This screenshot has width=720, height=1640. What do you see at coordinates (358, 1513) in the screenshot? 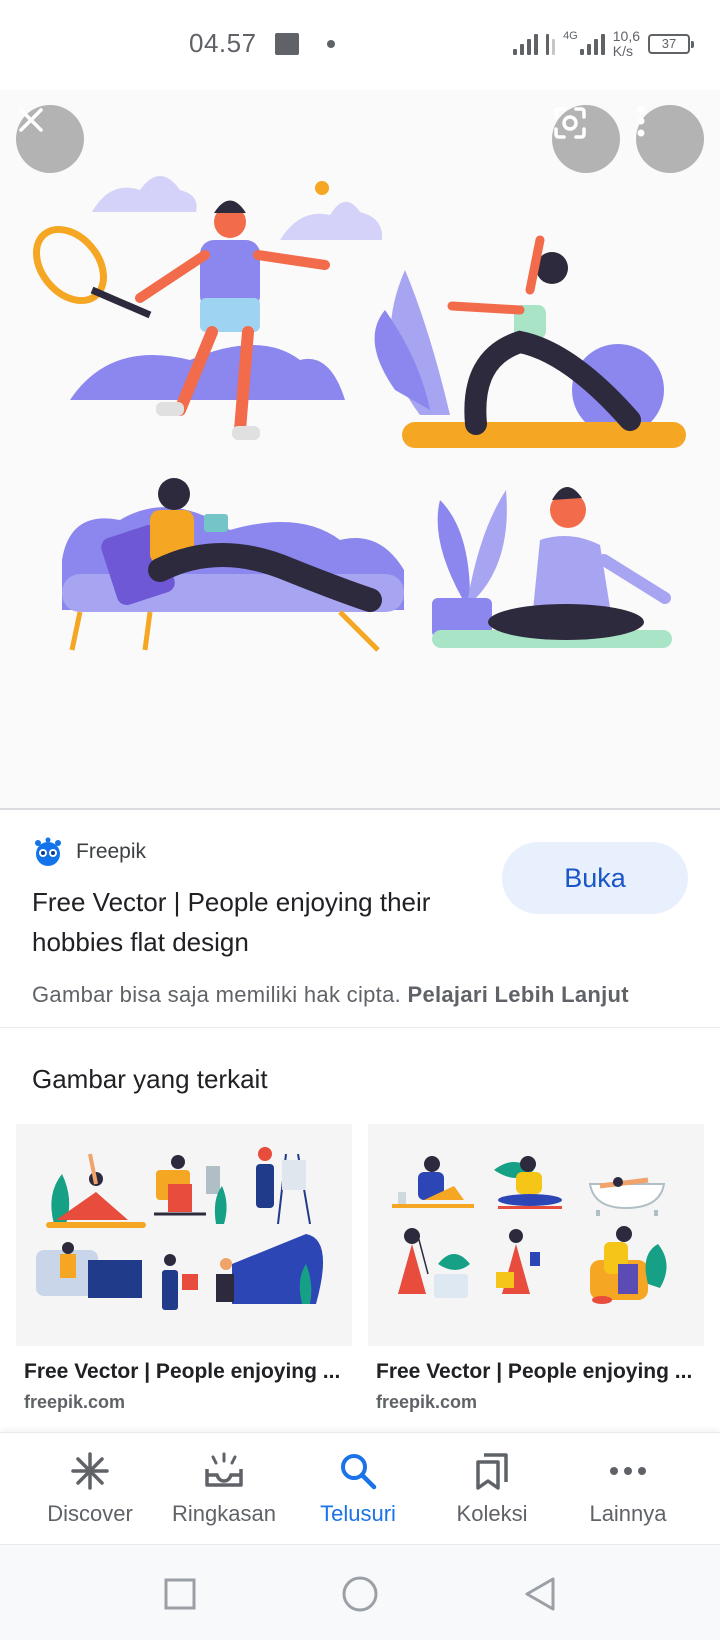
I see `tab-label: Telusuri` at bounding box center [358, 1513].